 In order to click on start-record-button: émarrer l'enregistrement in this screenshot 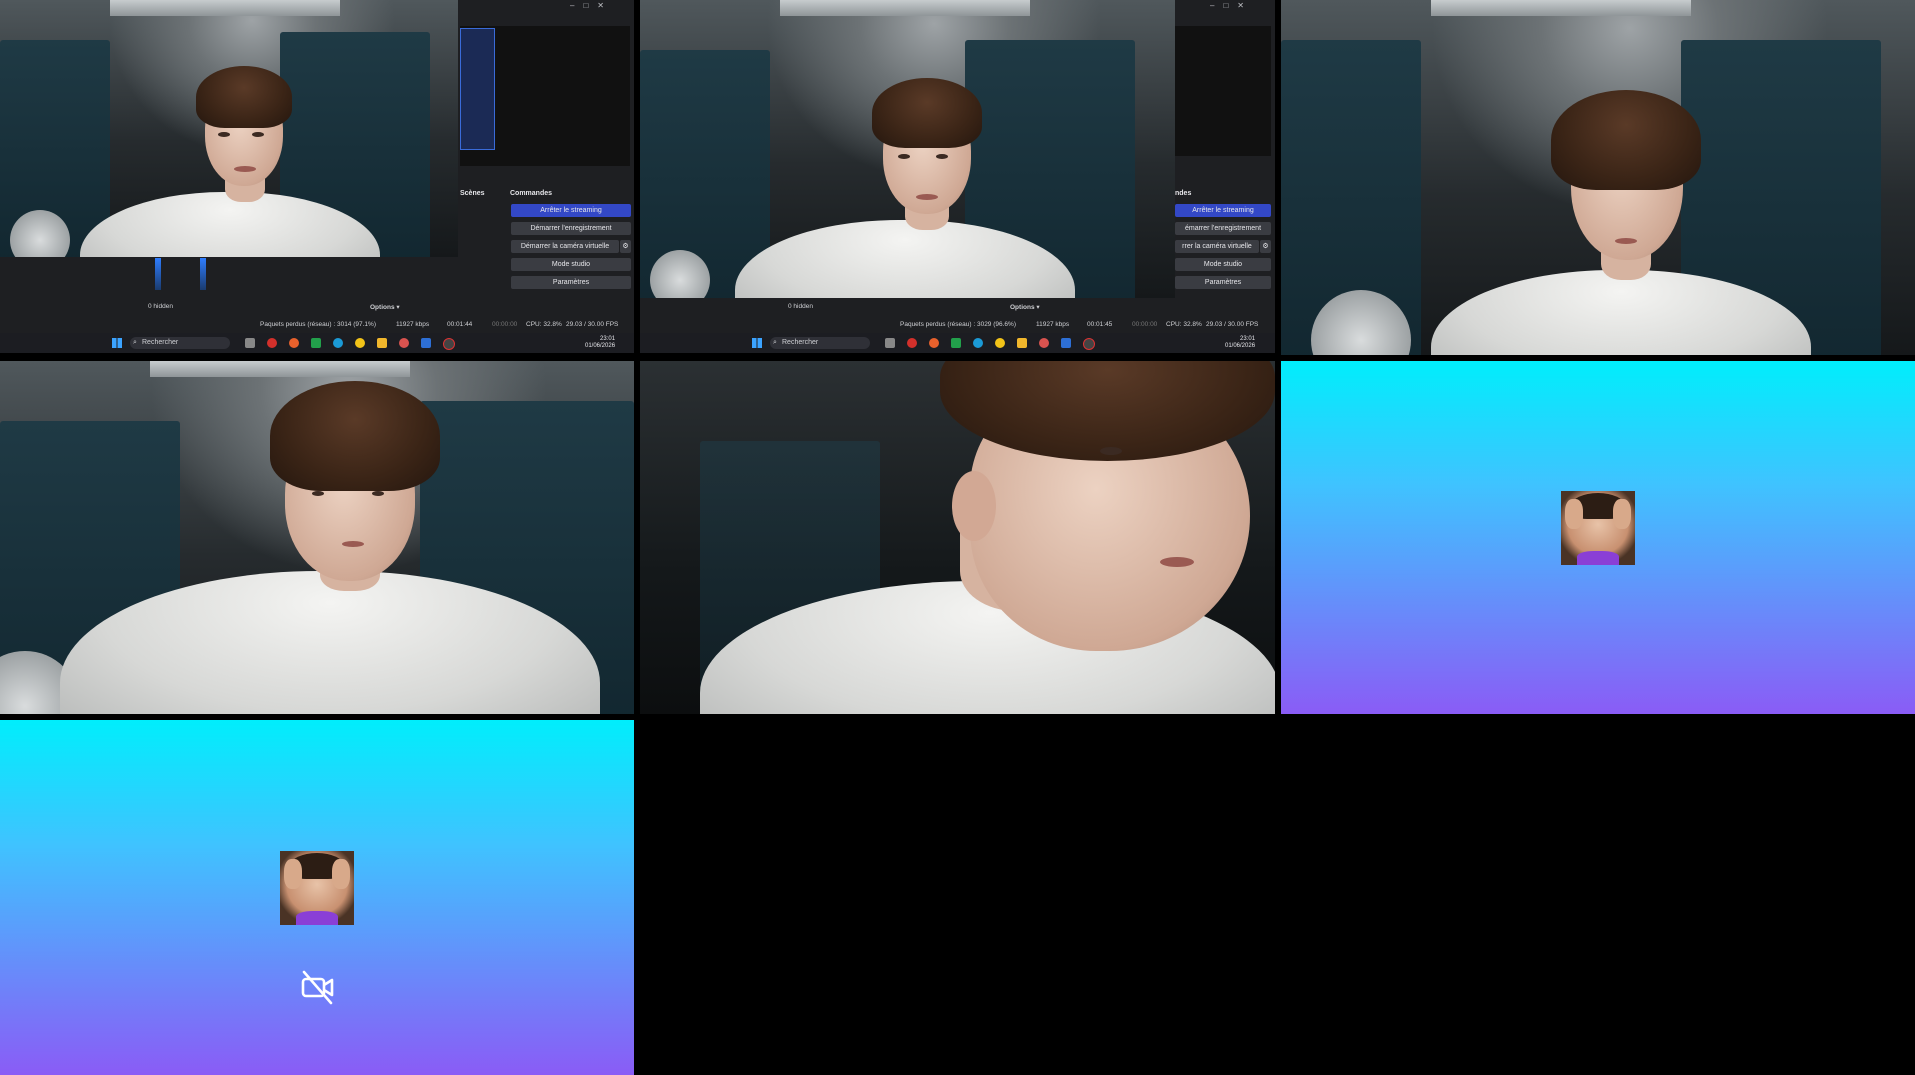, I will do `click(1223, 228)`.